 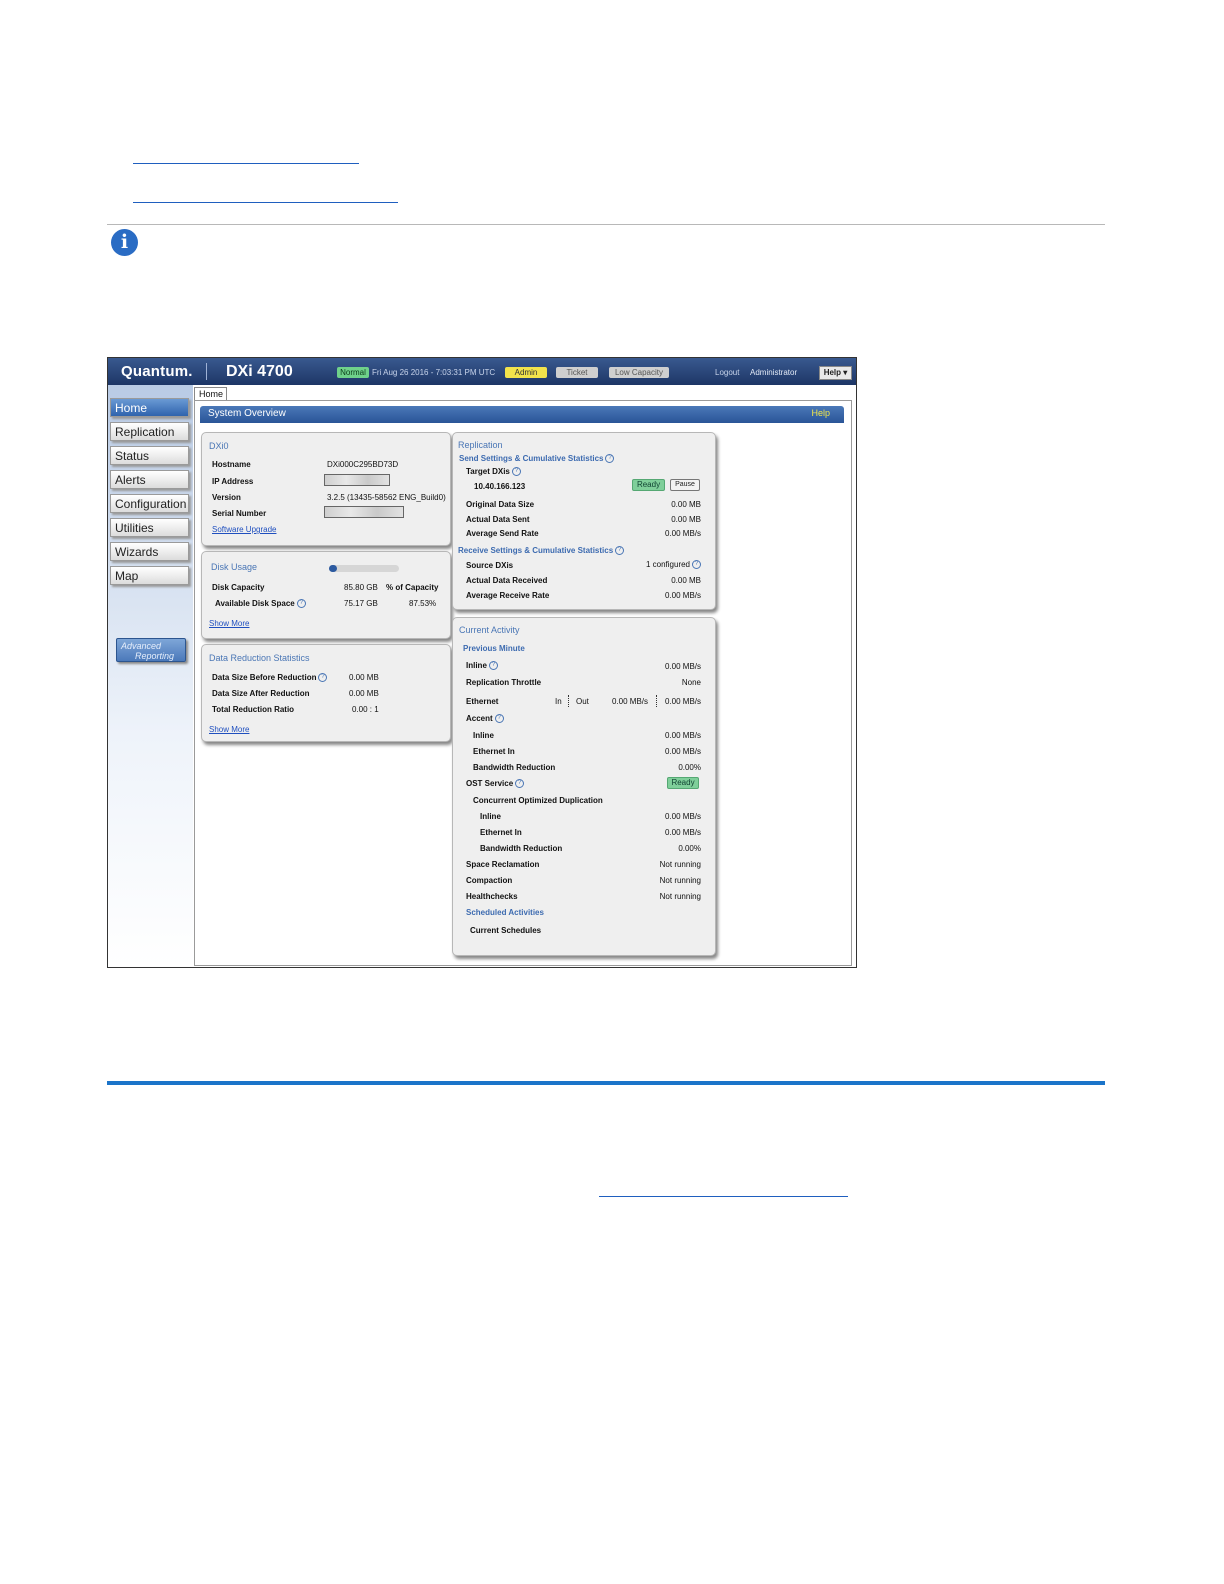 I want to click on send-settings-heading: Send Settings & Cumulative Statistics?, so click(x=537, y=458).